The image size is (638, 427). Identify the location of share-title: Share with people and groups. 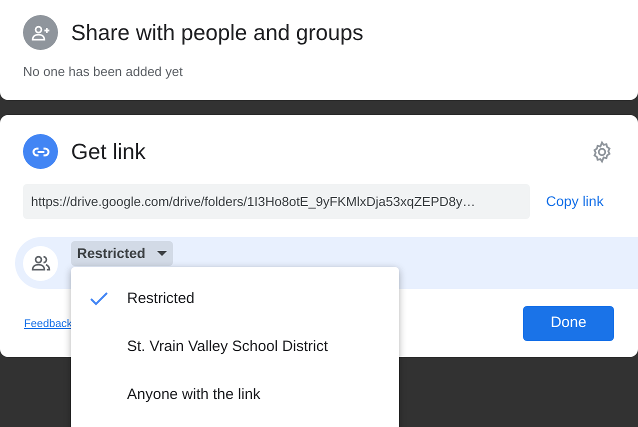
(217, 33).